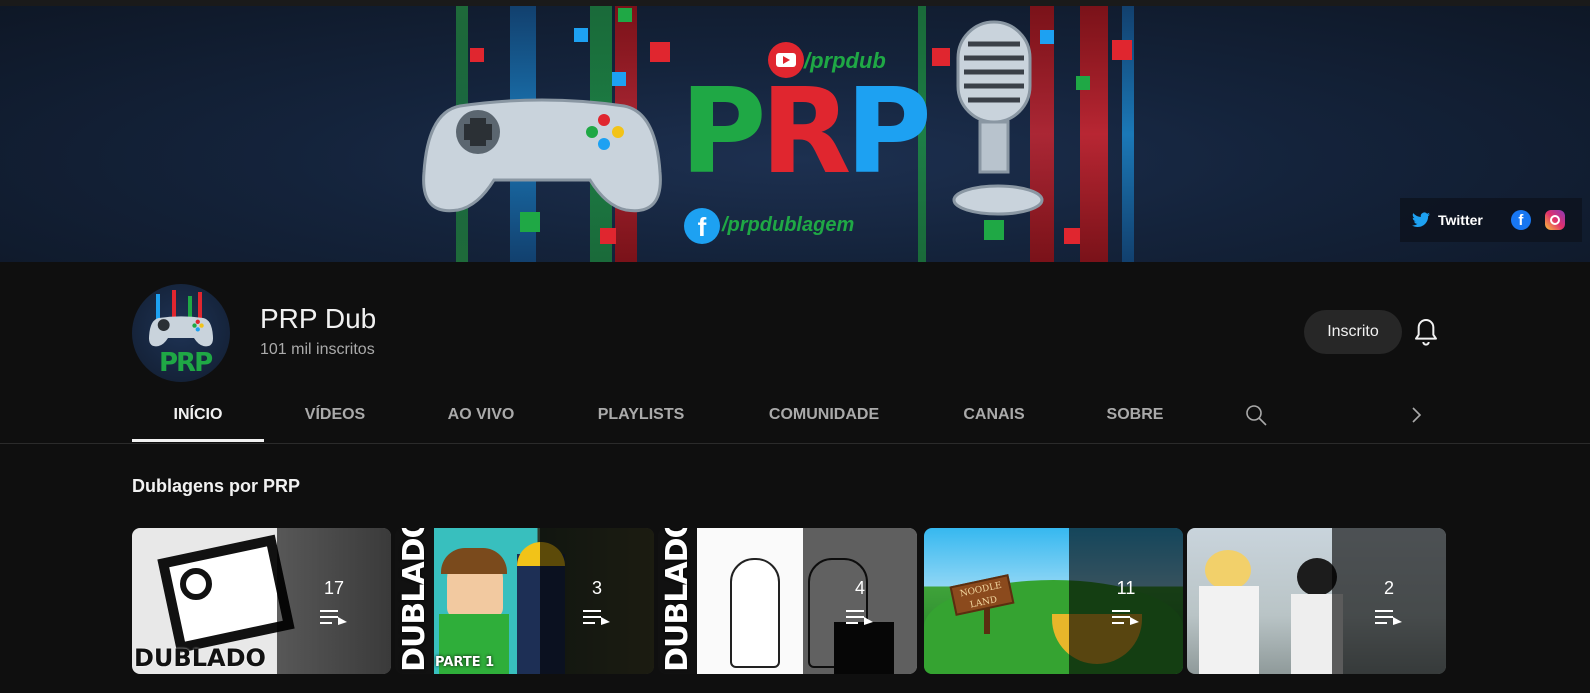 This screenshot has height=693, width=1590. Describe the element at coordinates (824, 417) in the screenshot. I see `tab-comunidade: COMUNIDADE` at that location.